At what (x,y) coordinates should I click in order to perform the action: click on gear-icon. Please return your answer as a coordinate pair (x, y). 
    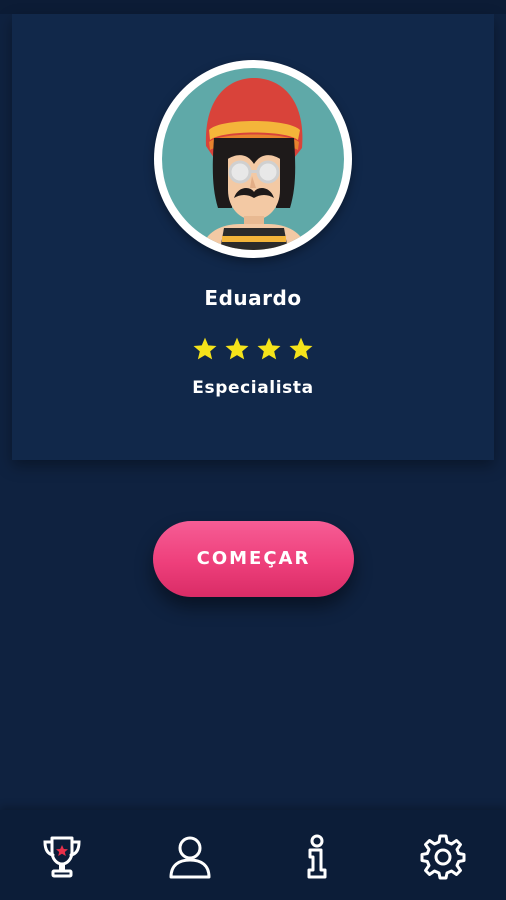
    Looking at the image, I should click on (443, 857).